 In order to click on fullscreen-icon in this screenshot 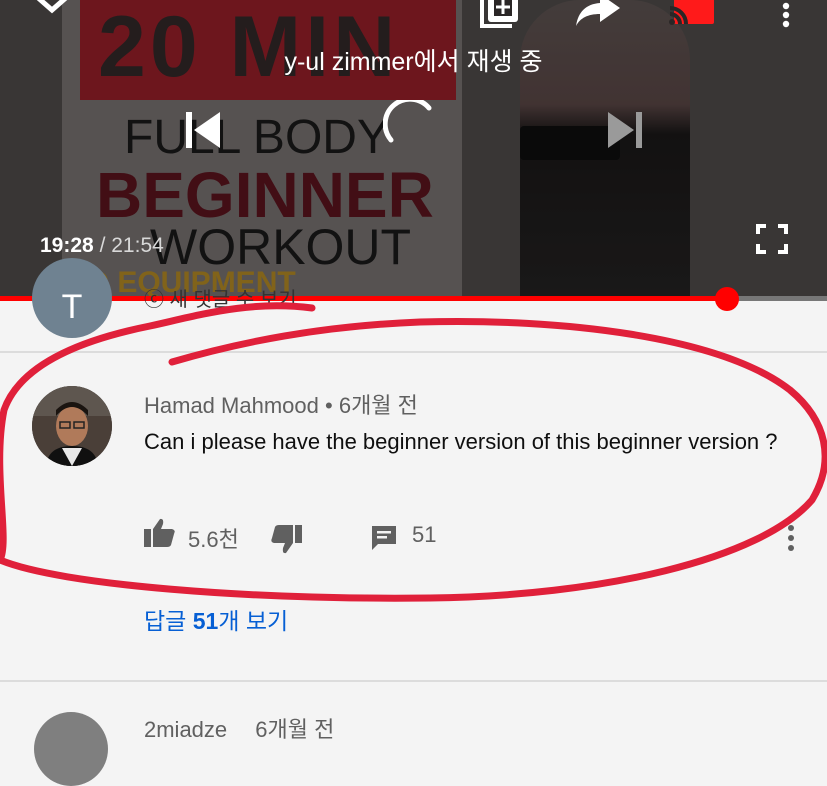, I will do `click(772, 239)`.